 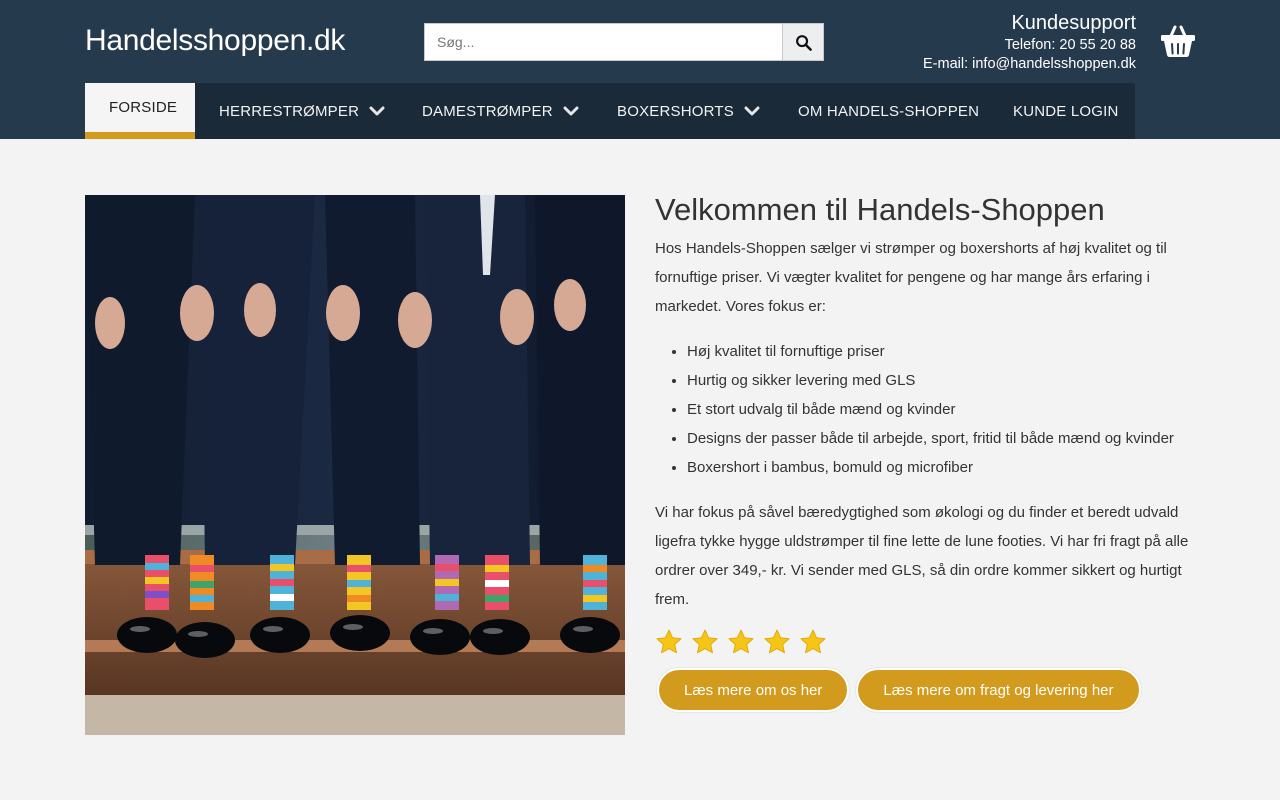 What do you see at coordinates (943, 380) in the screenshot?
I see `list-item: Hurtig og sikker levering med GLS` at bounding box center [943, 380].